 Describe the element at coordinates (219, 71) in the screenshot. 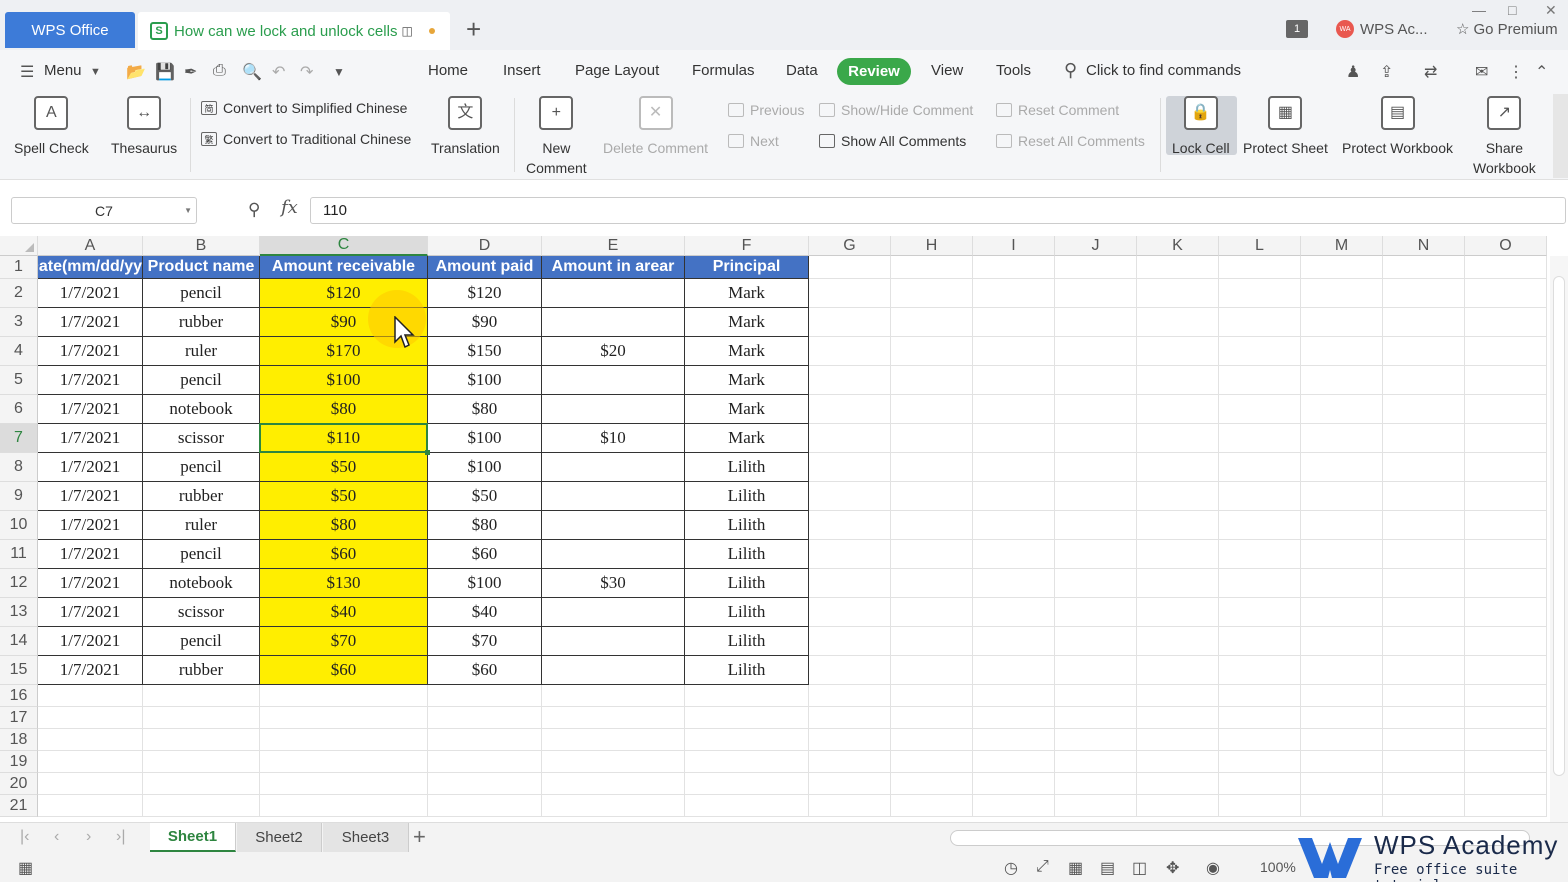

I see `print-icon: ⎙` at that location.